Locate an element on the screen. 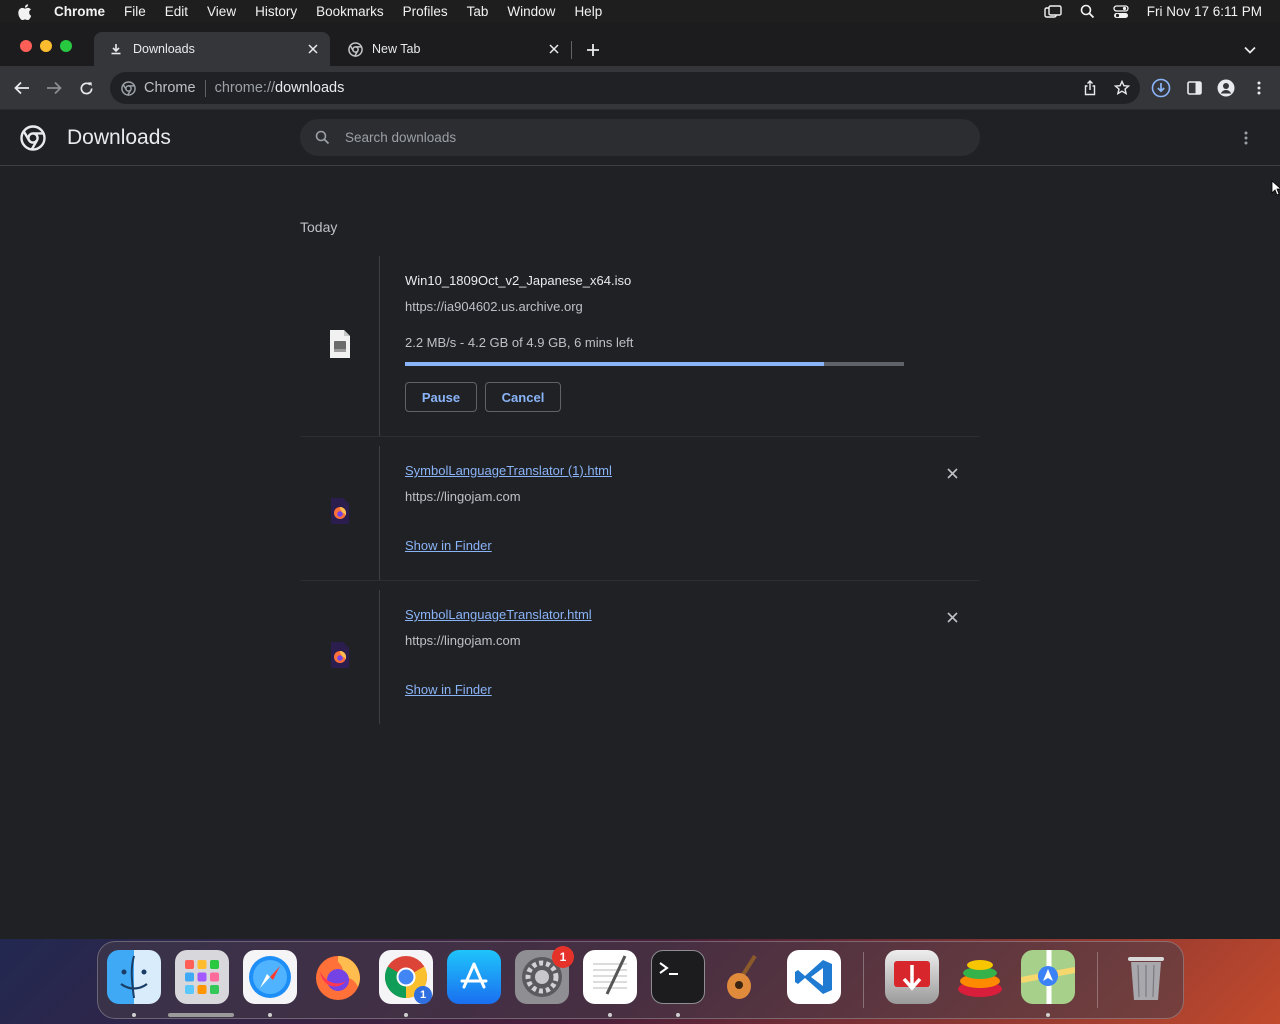 The image size is (1280, 1024). dock-stack-icon is located at coordinates (980, 977).